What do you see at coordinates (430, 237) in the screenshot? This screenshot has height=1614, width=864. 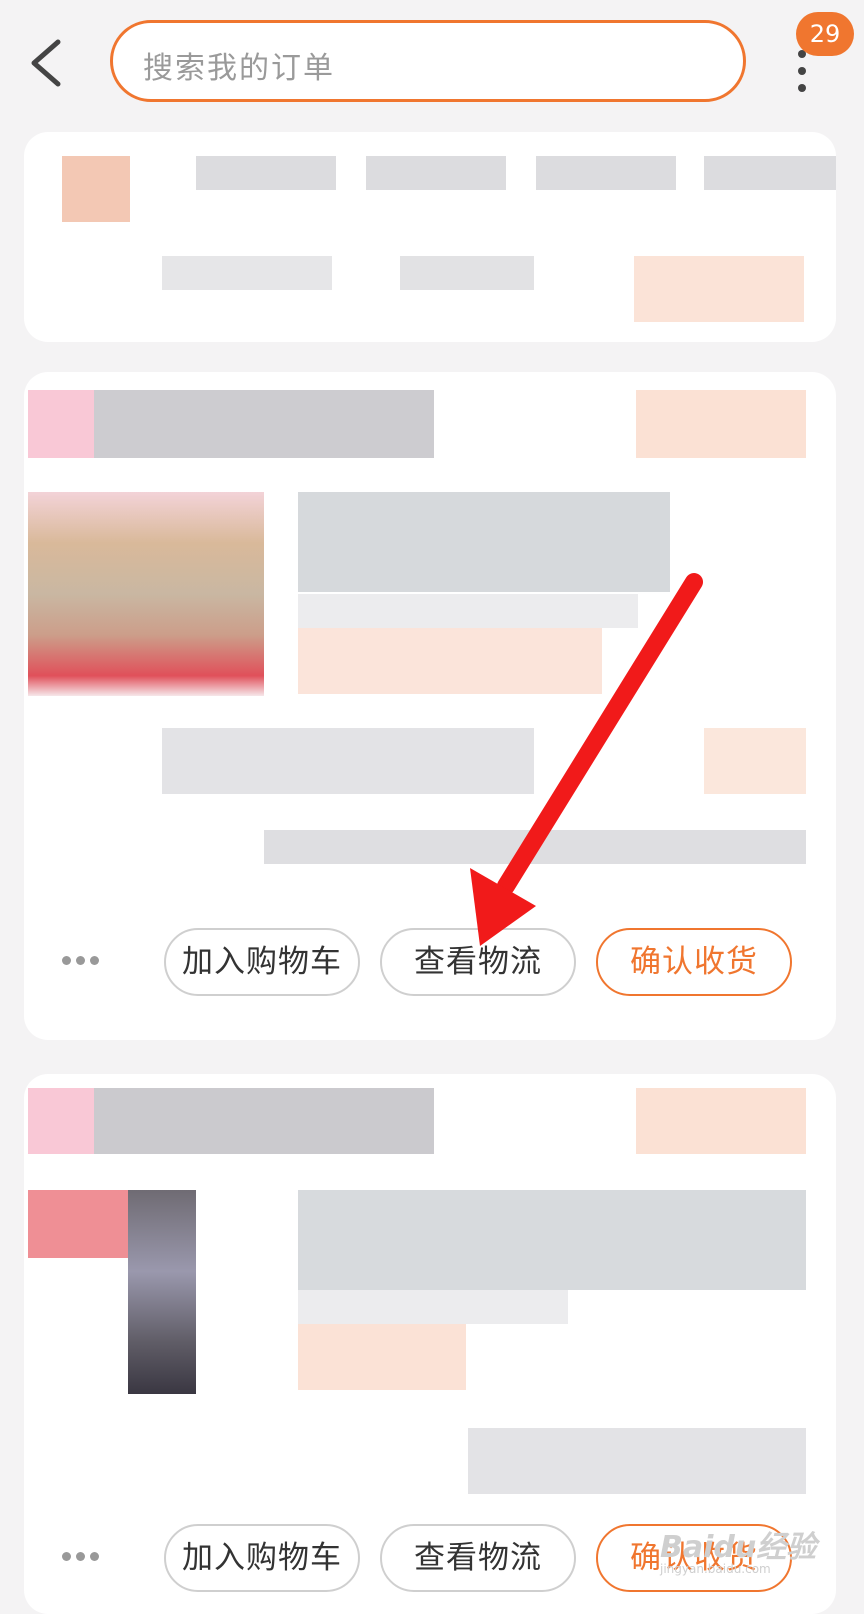 I see `order-card` at bounding box center [430, 237].